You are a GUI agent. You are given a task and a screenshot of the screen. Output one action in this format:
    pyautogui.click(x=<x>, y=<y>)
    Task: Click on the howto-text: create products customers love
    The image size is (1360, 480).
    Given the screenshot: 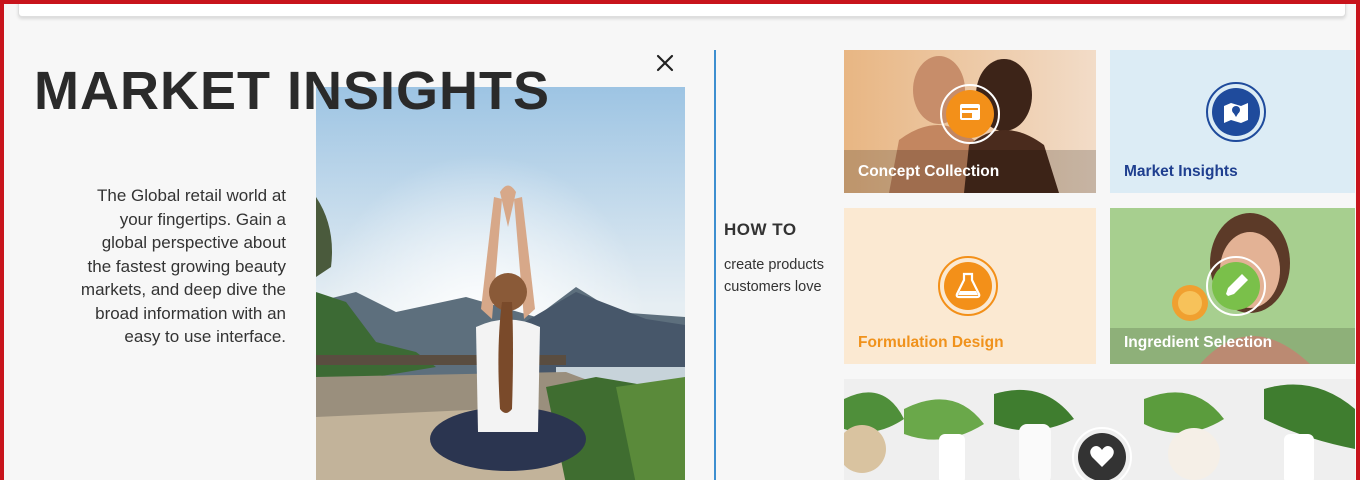 What is the action you would take?
    pyautogui.click(x=774, y=276)
    